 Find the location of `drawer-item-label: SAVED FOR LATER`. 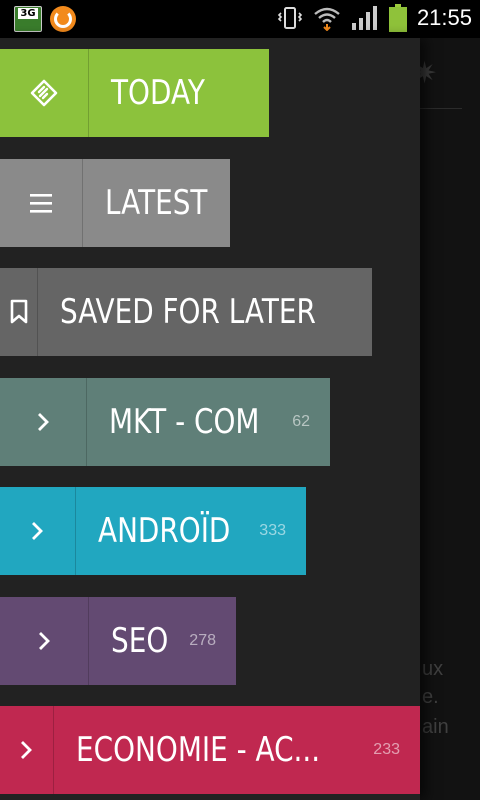

drawer-item-label: SAVED FOR LATER is located at coordinates (188, 312).